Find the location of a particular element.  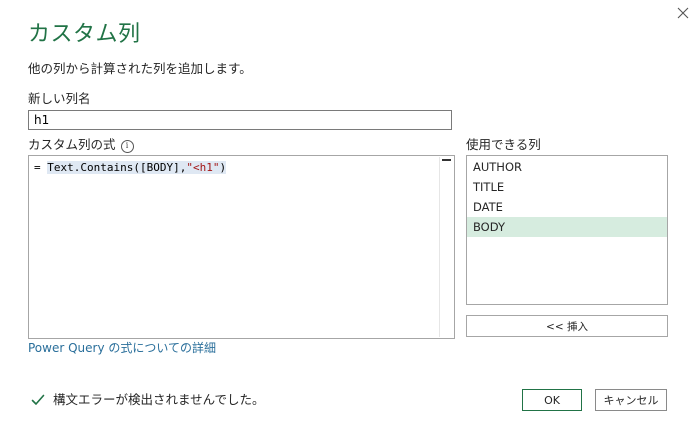

close-button is located at coordinates (683, 13).